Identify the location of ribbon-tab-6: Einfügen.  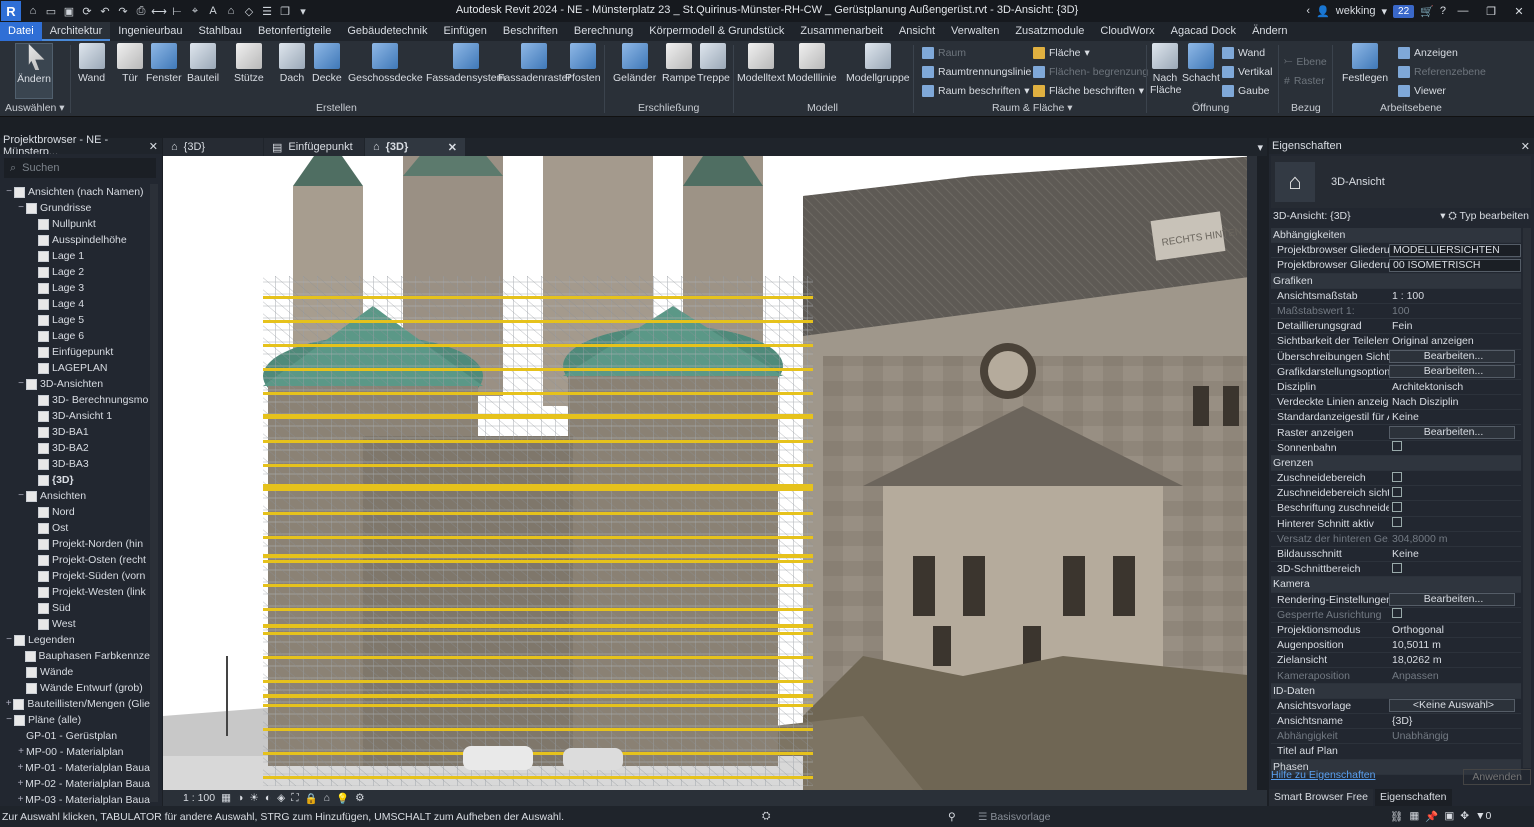
(464, 31).